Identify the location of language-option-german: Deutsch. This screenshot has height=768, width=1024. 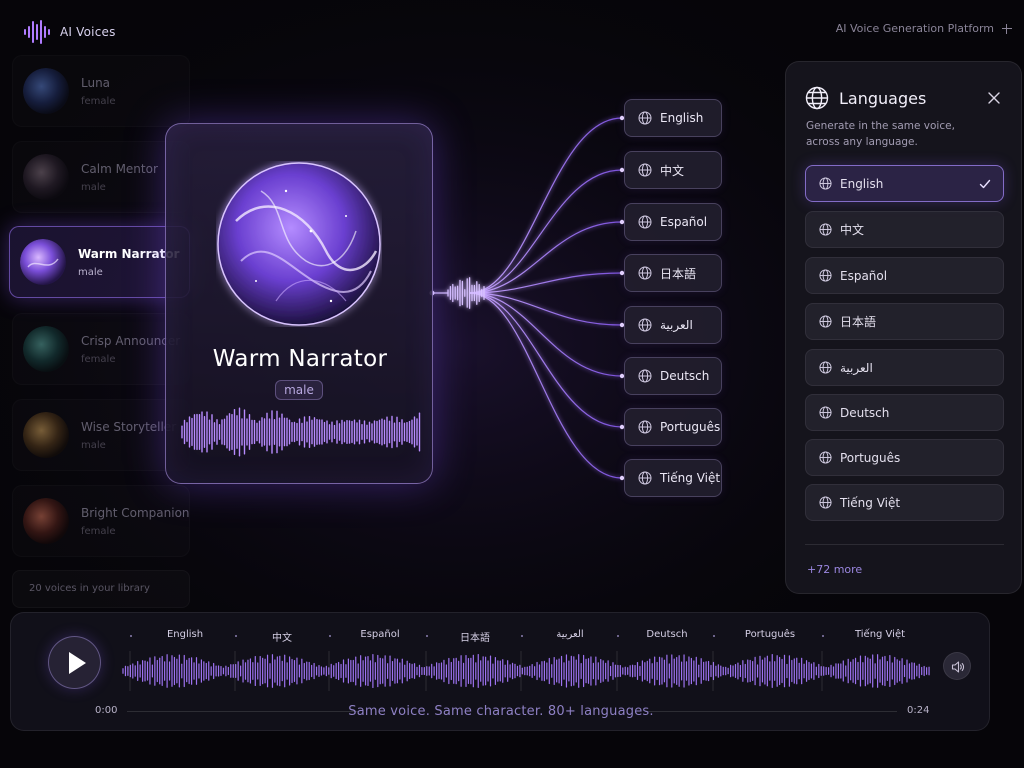
(904, 412).